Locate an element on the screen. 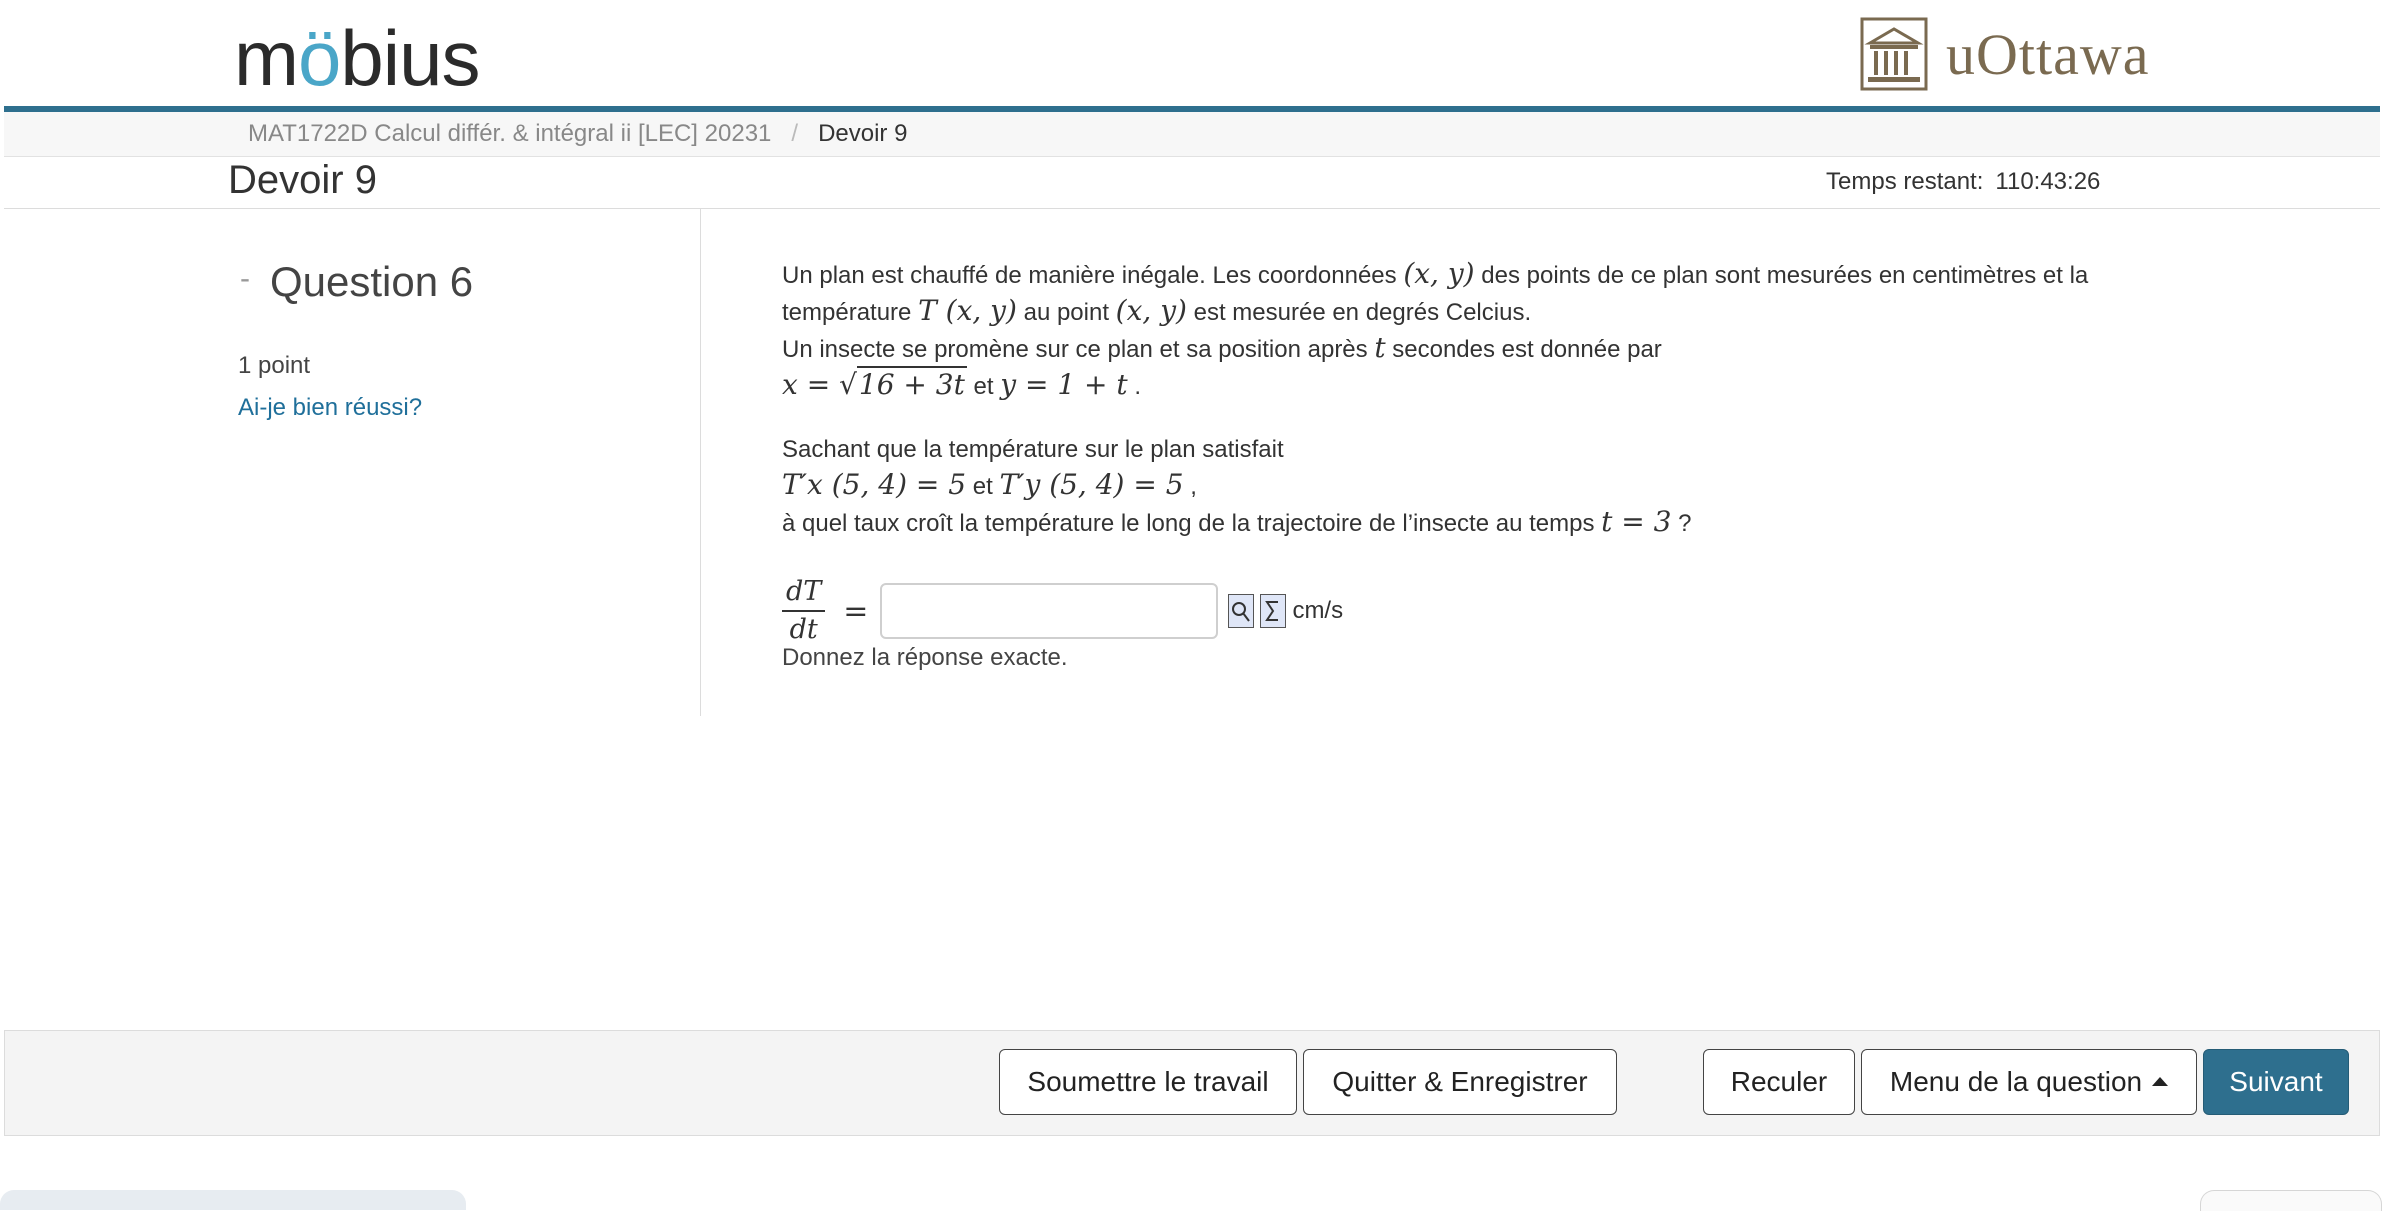  equation-editor-icon is located at coordinates (1273, 611).